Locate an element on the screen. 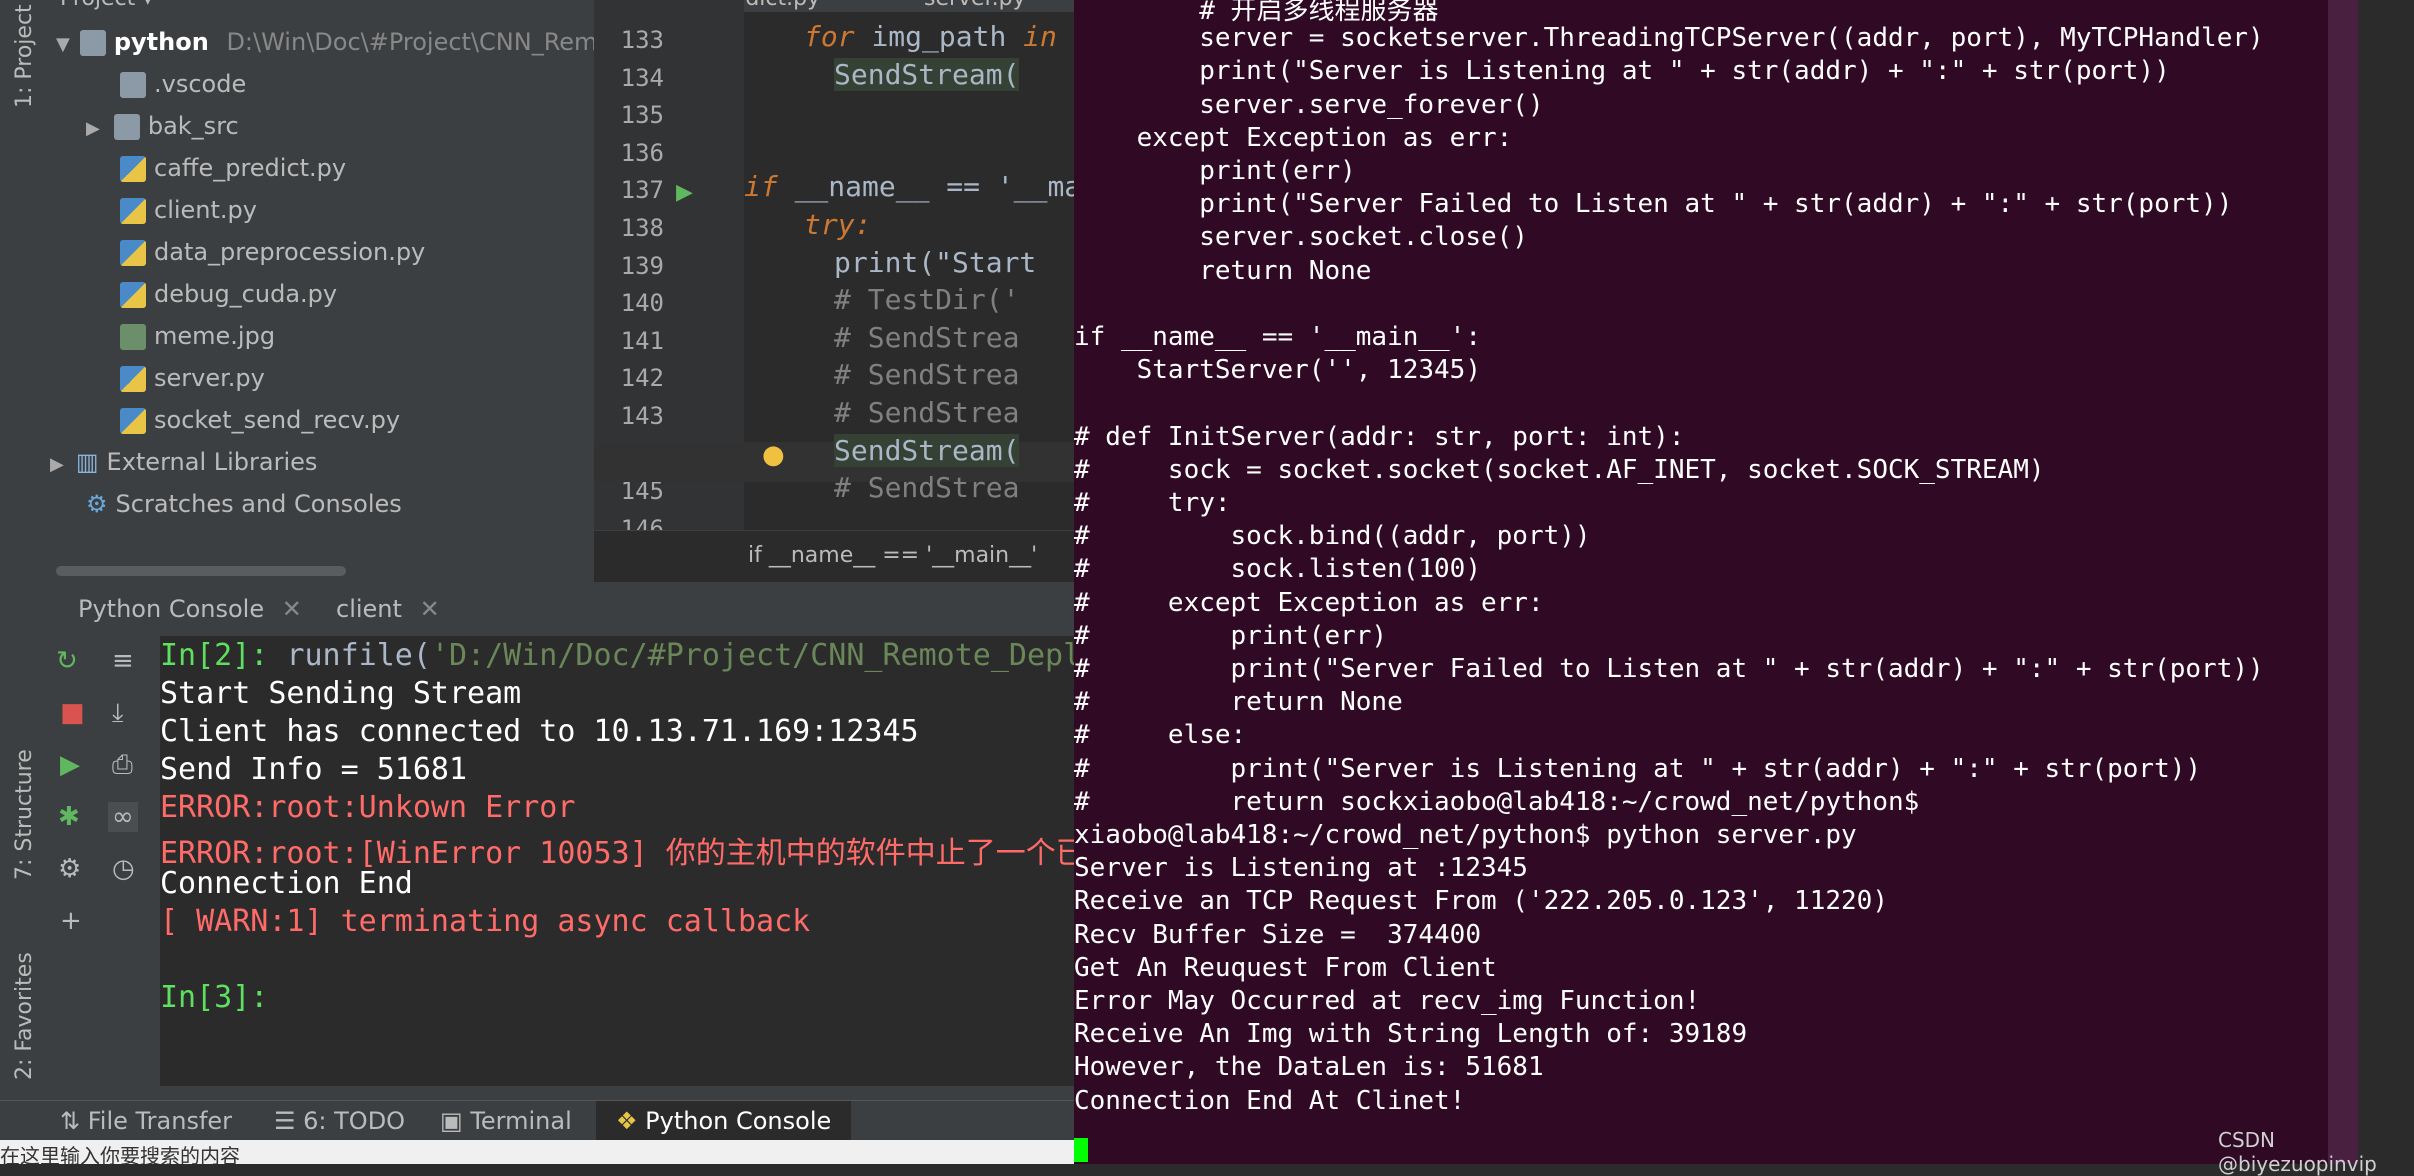 The image size is (2414, 1176). tree-item-meme-jpg: meme.jpg is located at coordinates (197, 336).